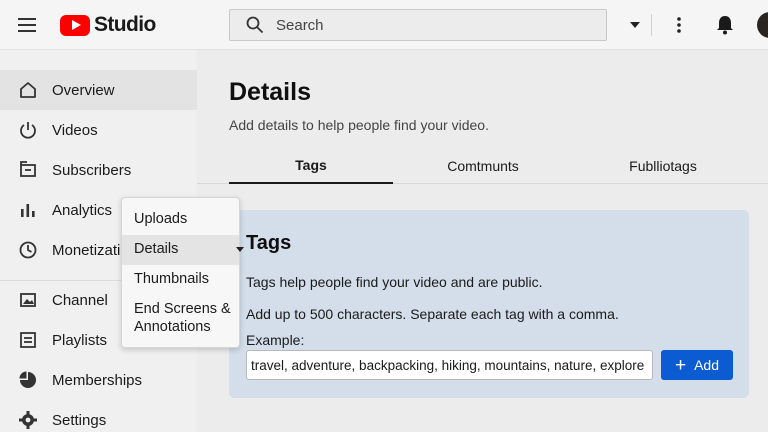 Image resolution: width=768 pixels, height=432 pixels. What do you see at coordinates (28, 300) in the screenshot?
I see `image-icon` at bounding box center [28, 300].